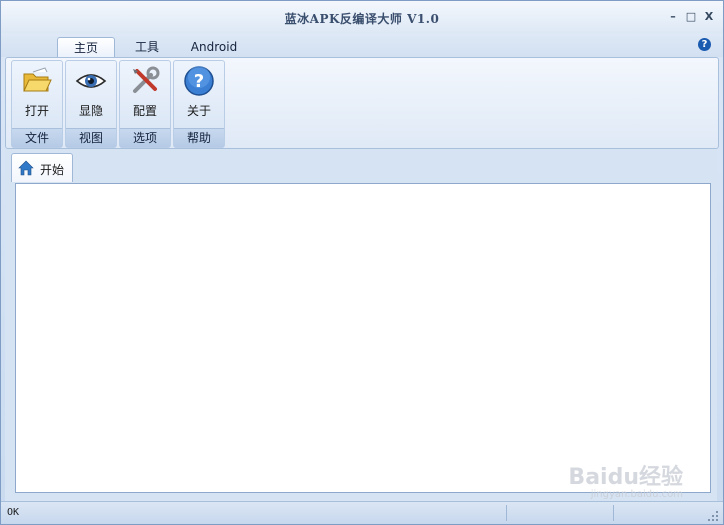 Image resolution: width=724 pixels, height=525 pixels. What do you see at coordinates (91, 137) in the screenshot?
I see `group-view-label: 视图` at bounding box center [91, 137].